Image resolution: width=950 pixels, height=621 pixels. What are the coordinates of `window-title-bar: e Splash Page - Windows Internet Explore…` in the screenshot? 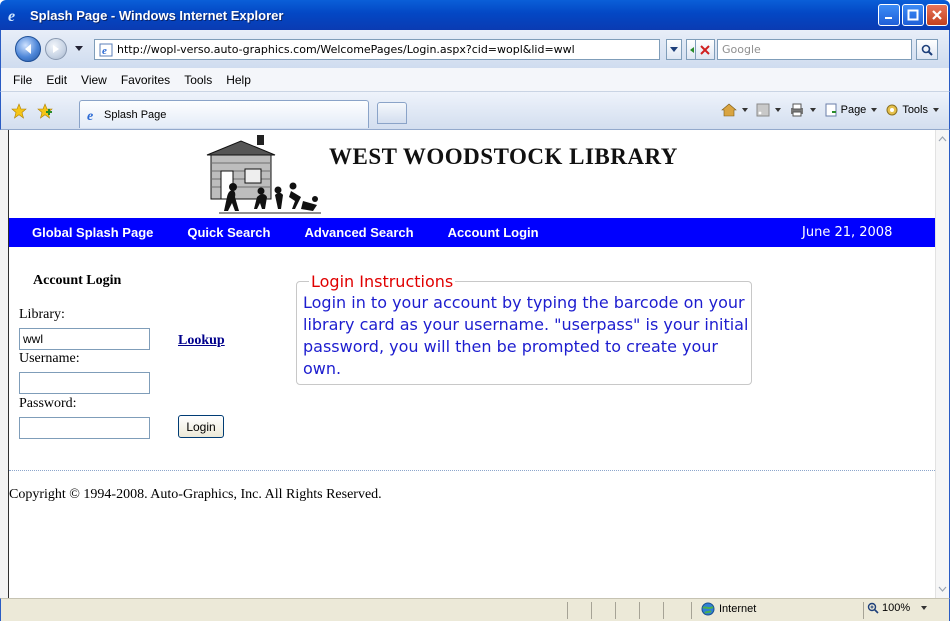 It's located at (475, 15).